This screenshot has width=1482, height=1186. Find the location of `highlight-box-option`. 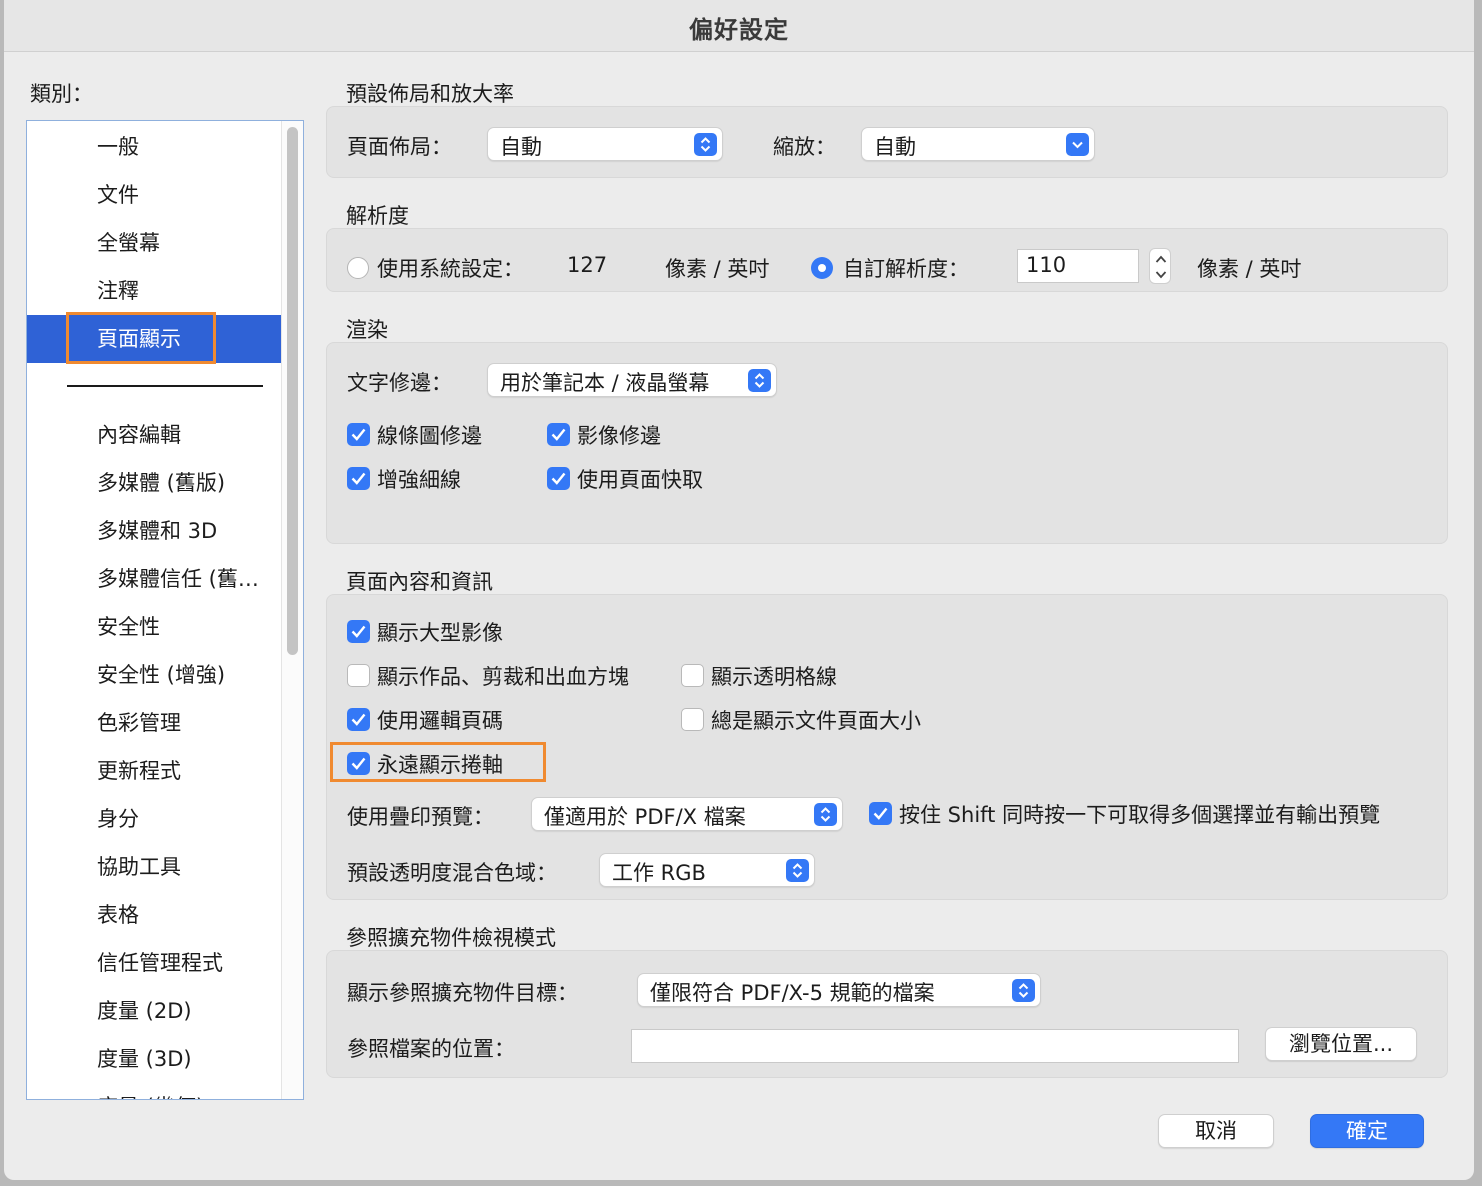

highlight-box-option is located at coordinates (438, 762).